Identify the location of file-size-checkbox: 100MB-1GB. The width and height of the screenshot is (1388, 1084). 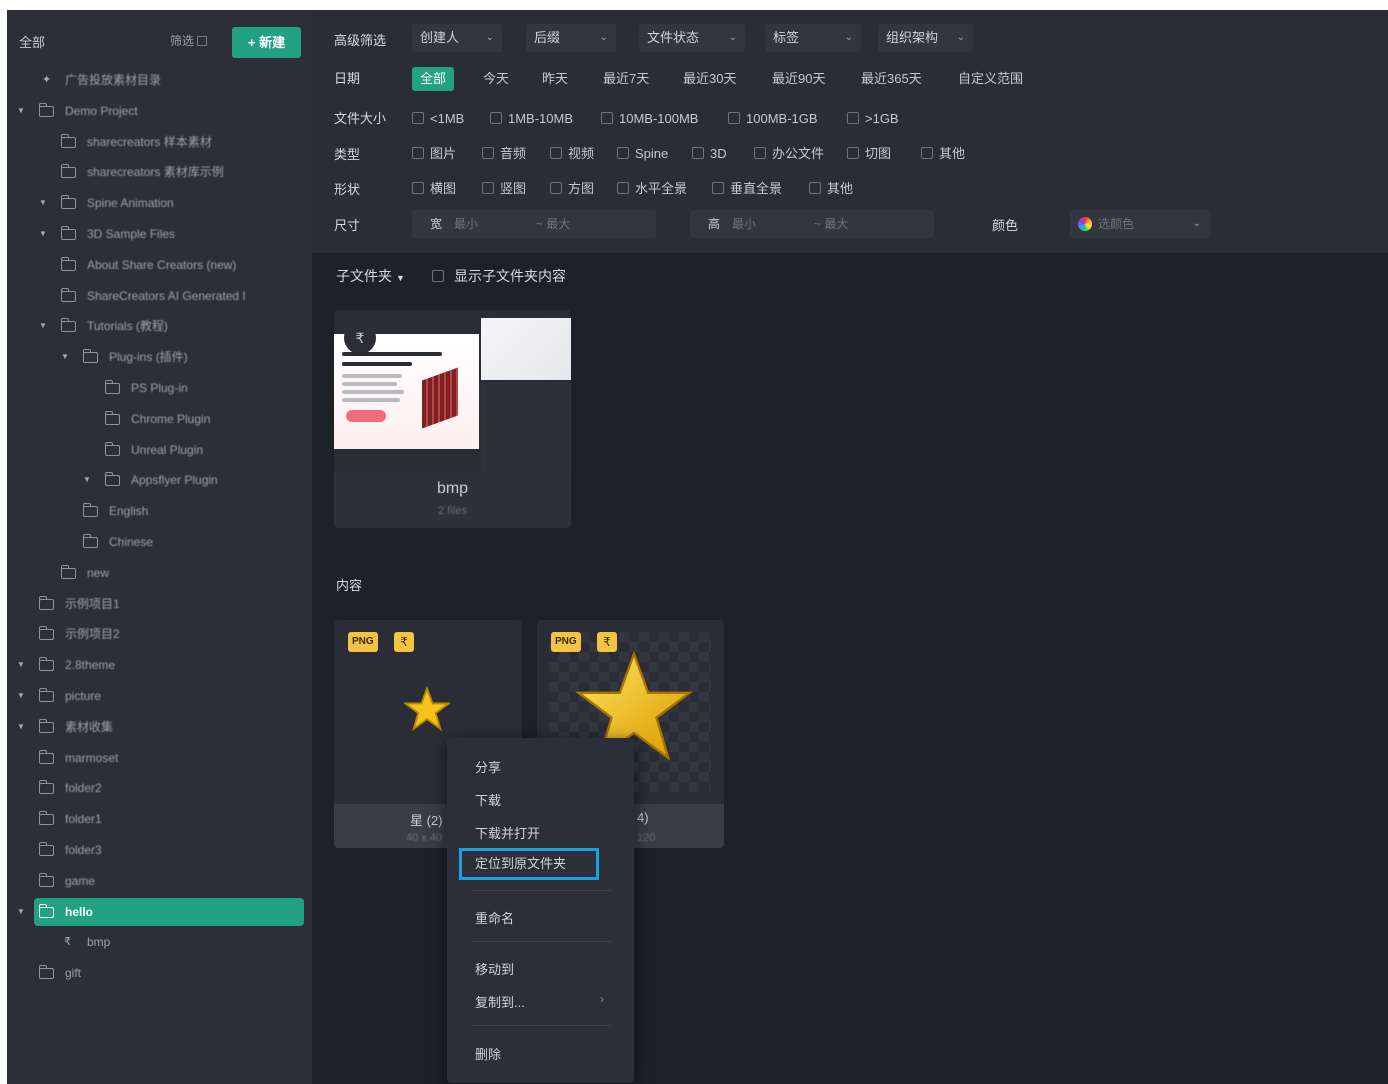
(773, 119).